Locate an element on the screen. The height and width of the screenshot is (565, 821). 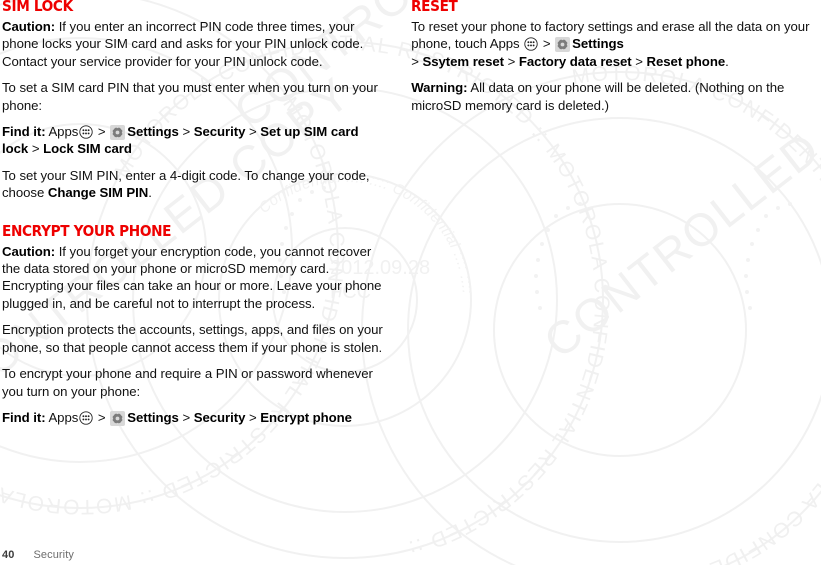
factory-data-reset-label: Factory data reset is located at coordinates (575, 61).